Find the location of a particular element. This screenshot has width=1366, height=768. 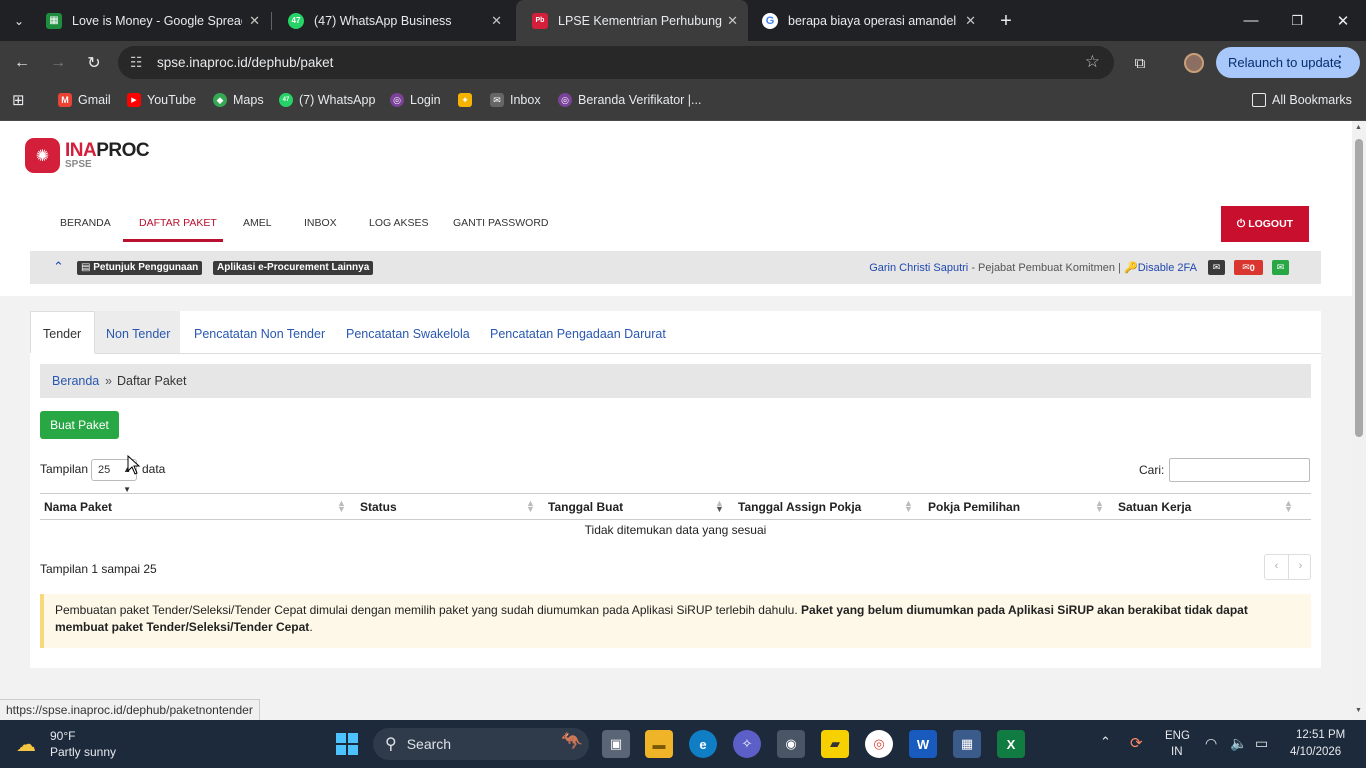

prev-page-button: ‹ is located at coordinates (1276, 566).